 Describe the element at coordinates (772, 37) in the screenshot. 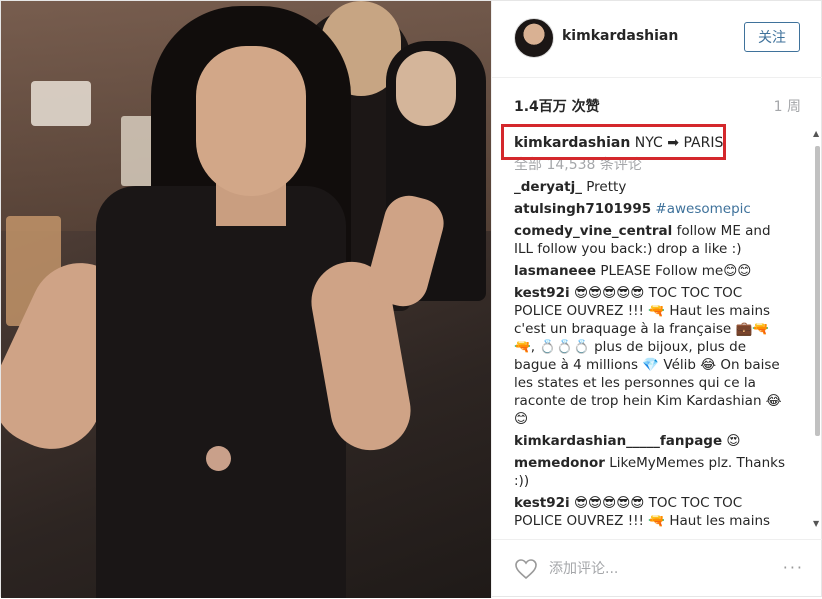

I see `follow-button: 关注` at that location.